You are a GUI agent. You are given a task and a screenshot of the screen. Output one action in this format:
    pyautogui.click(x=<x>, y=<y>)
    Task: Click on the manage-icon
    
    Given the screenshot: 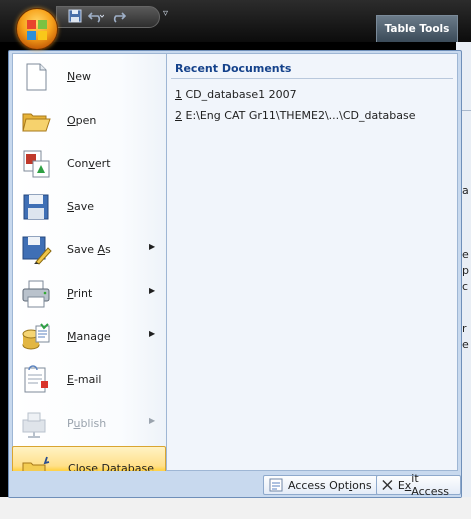 What is the action you would take?
    pyautogui.click(x=36, y=336)
    